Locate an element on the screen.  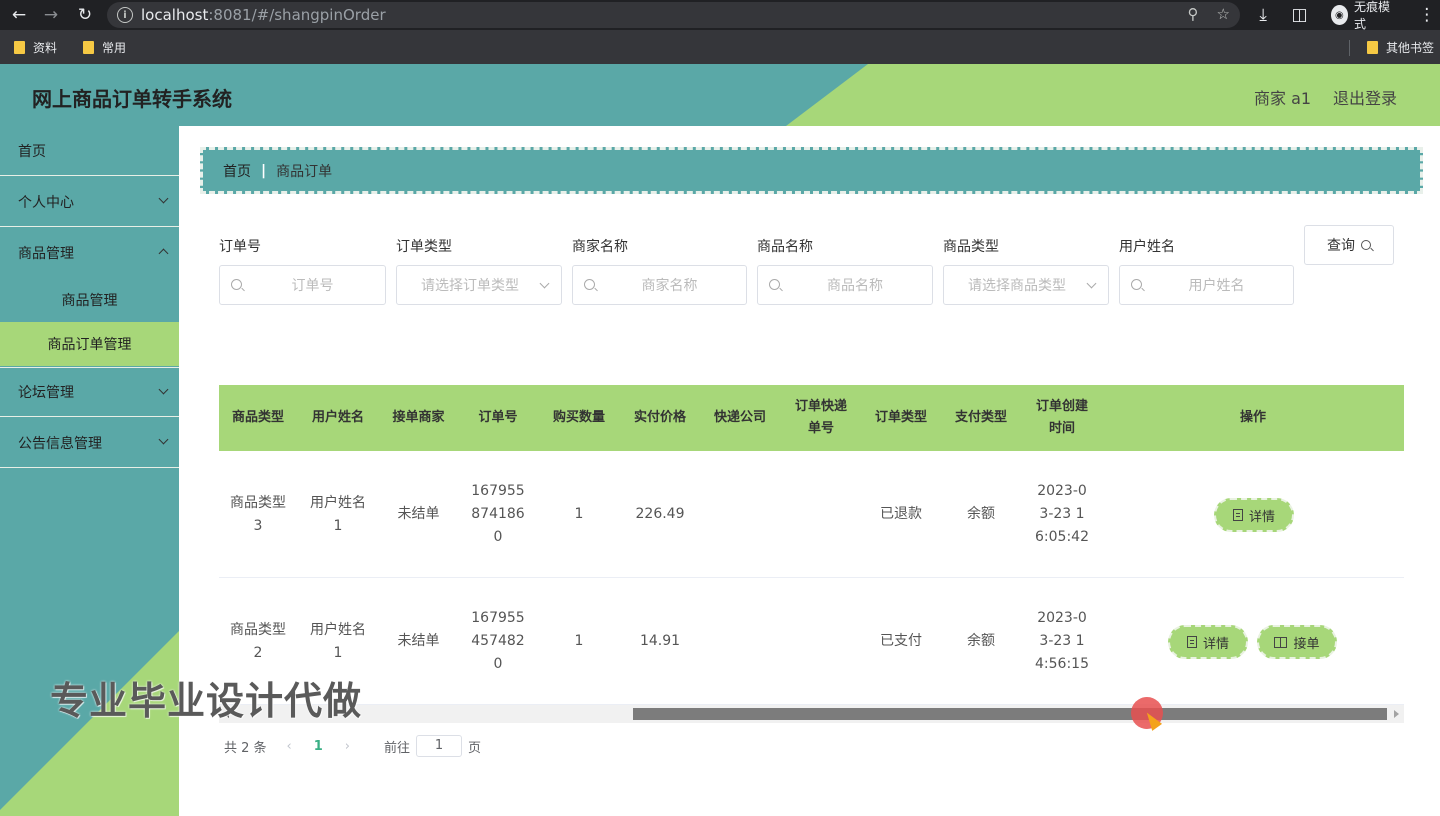
back-icon: ← is located at coordinates (19, 15).